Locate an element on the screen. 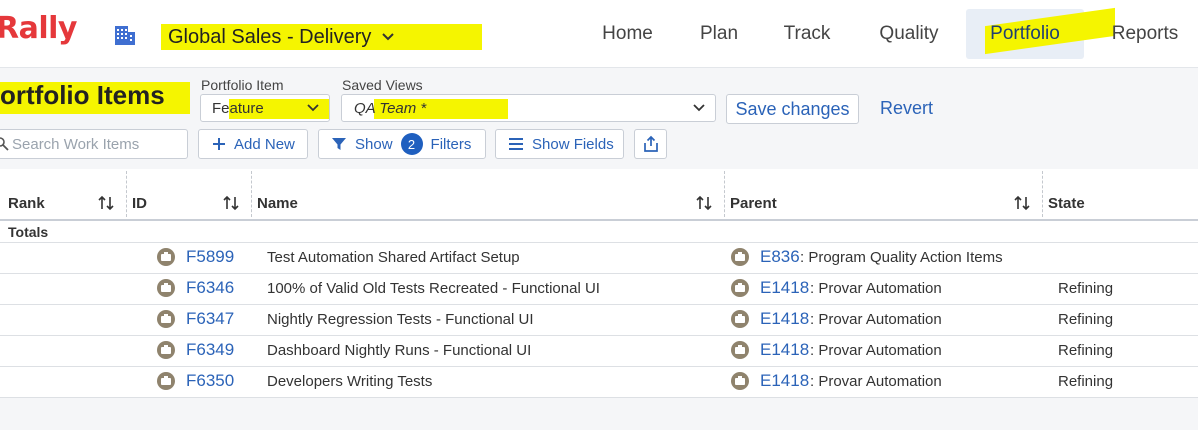 The height and width of the screenshot is (430, 1198). saved-views-select: QA Team * is located at coordinates (528, 108).